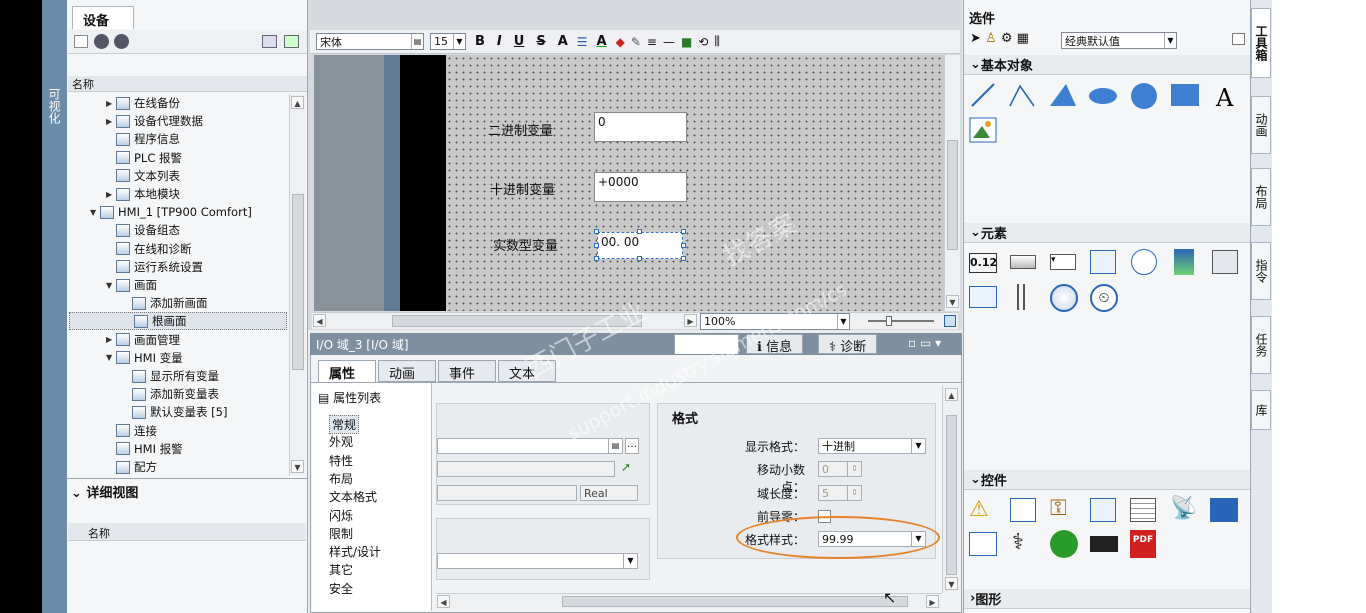 Image resolution: width=1366 pixels, height=613 pixels. Describe the element at coordinates (143, 194) in the screenshot. I see `tree-item: ▶ 本地模块` at that location.